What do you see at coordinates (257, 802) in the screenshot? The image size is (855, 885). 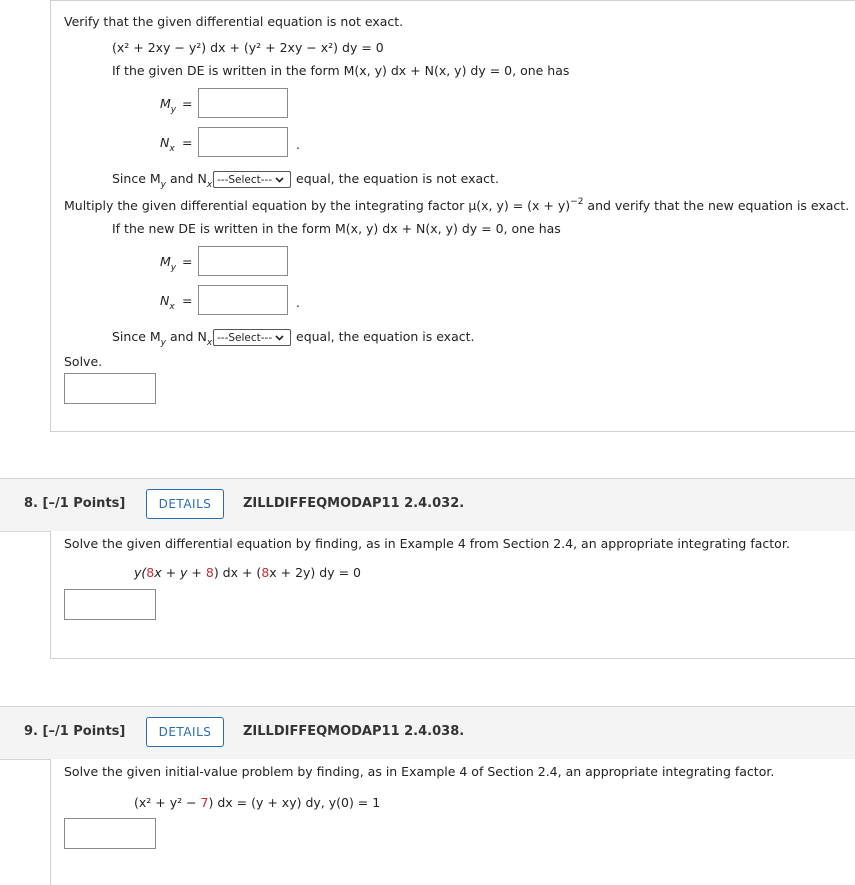 I see `q9-equation: (x² + y² − 7) dx = (y + xy) dy, y(0) = 1` at bounding box center [257, 802].